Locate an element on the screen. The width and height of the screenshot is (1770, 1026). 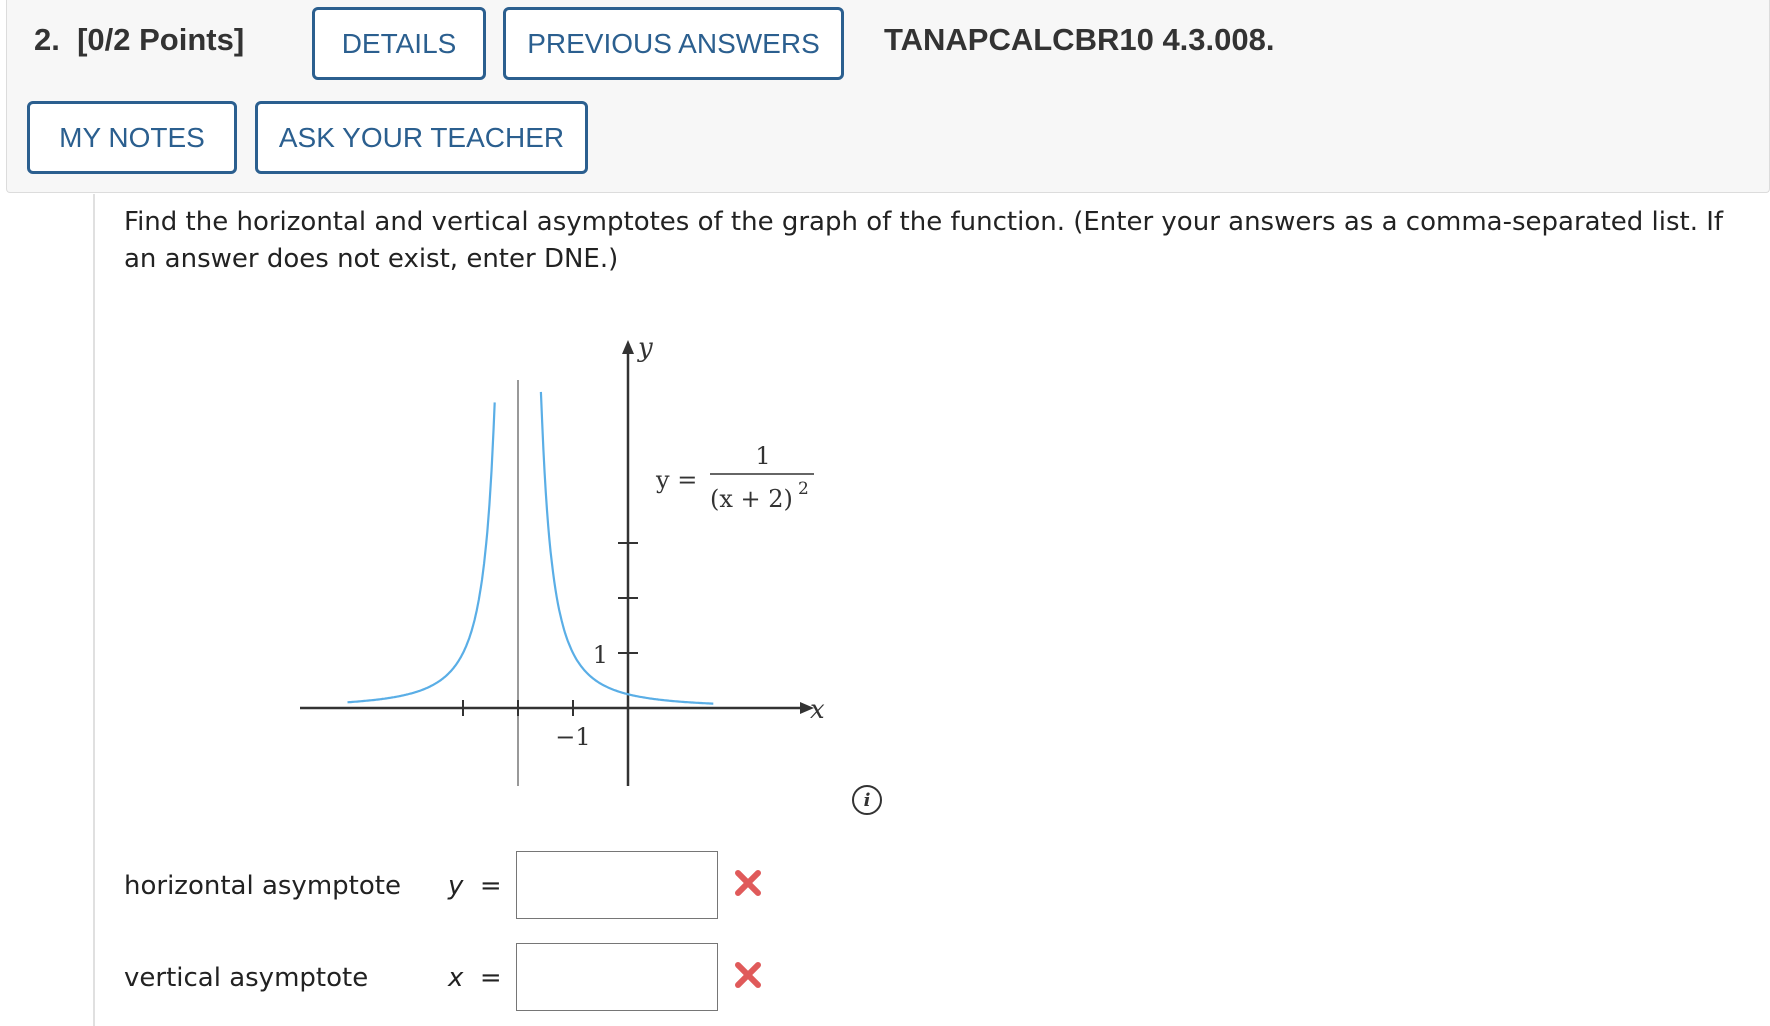
vertical-asymptote-variable: x = is located at coordinates (475, 978).